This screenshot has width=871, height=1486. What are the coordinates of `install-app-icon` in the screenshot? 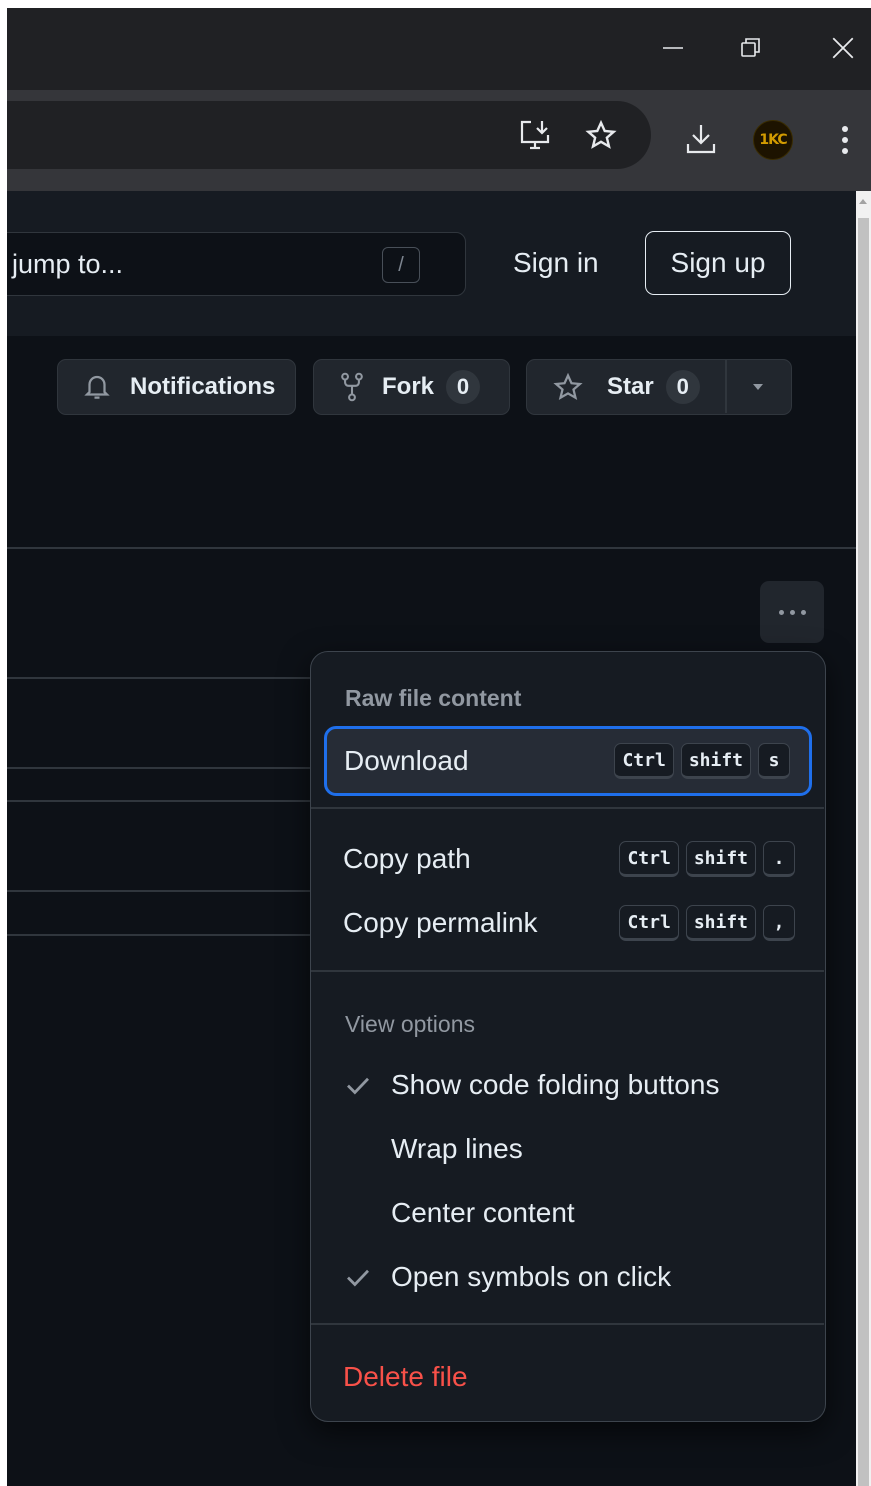 It's located at (535, 135).